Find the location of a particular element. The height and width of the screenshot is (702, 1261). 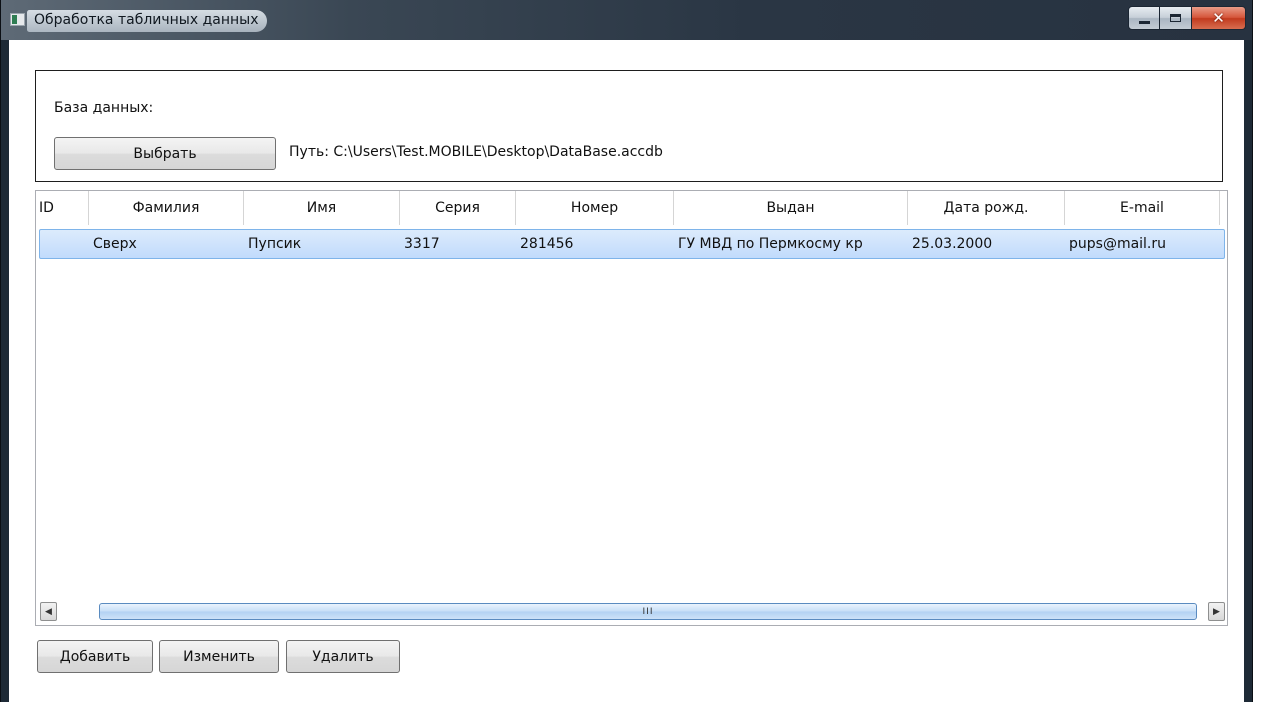

scroll-right-button: ▶ is located at coordinates (1216, 611).